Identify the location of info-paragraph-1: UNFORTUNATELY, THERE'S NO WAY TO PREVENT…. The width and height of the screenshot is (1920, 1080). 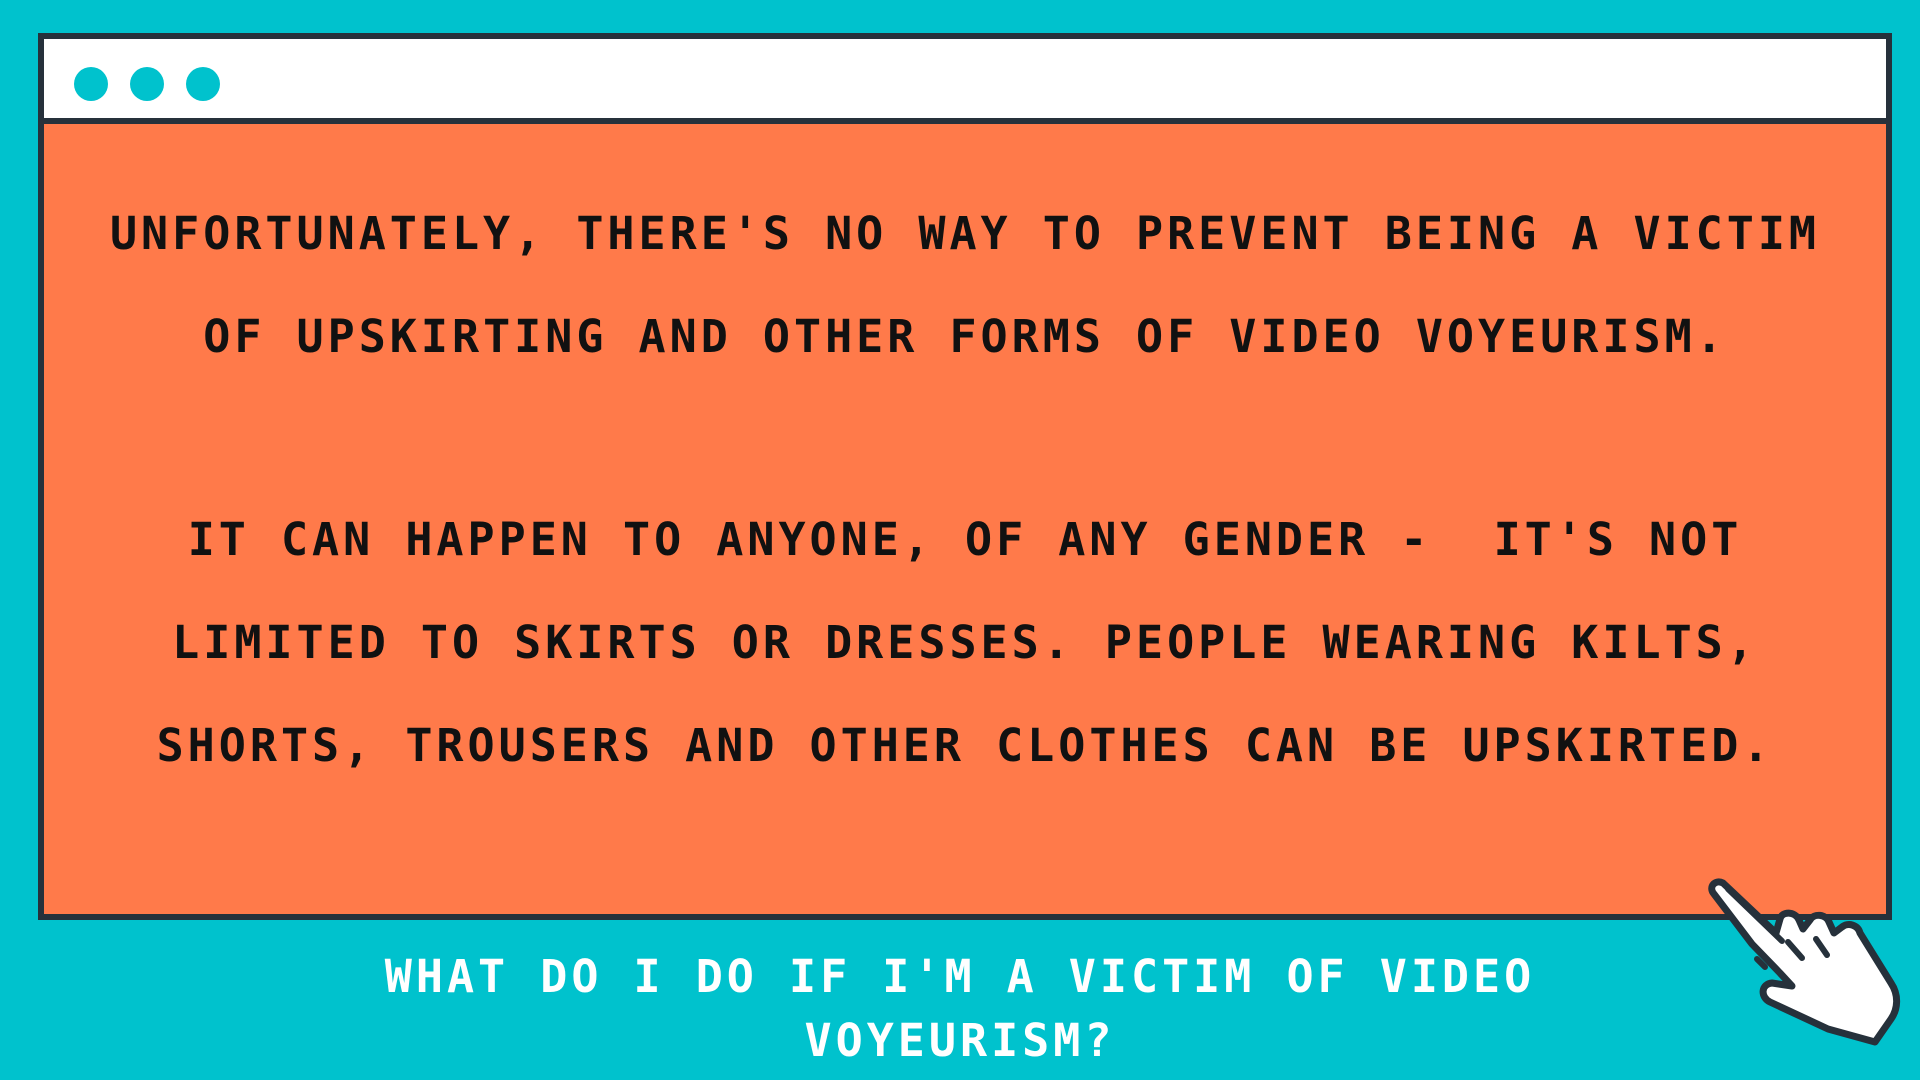
(980, 285).